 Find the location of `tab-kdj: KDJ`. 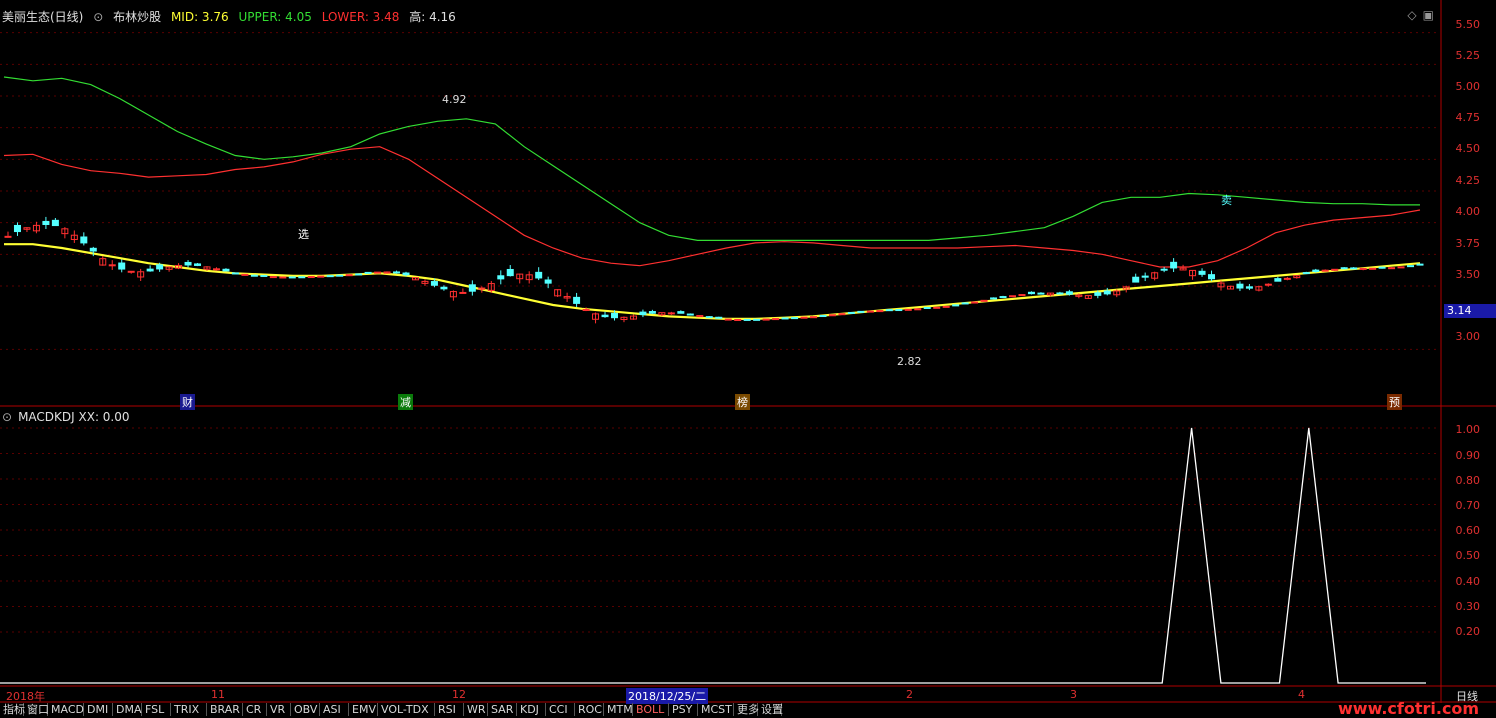

tab-kdj: KDJ is located at coordinates (531, 709).